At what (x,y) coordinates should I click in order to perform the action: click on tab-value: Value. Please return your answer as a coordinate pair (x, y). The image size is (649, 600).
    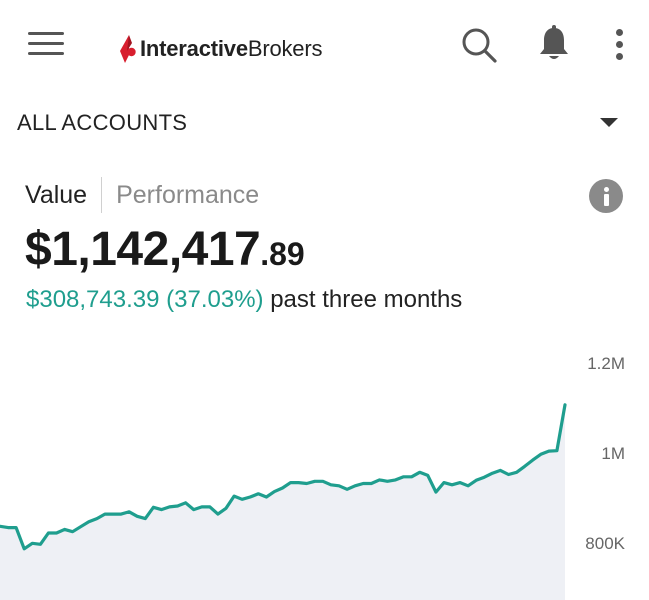
    Looking at the image, I should click on (63, 195).